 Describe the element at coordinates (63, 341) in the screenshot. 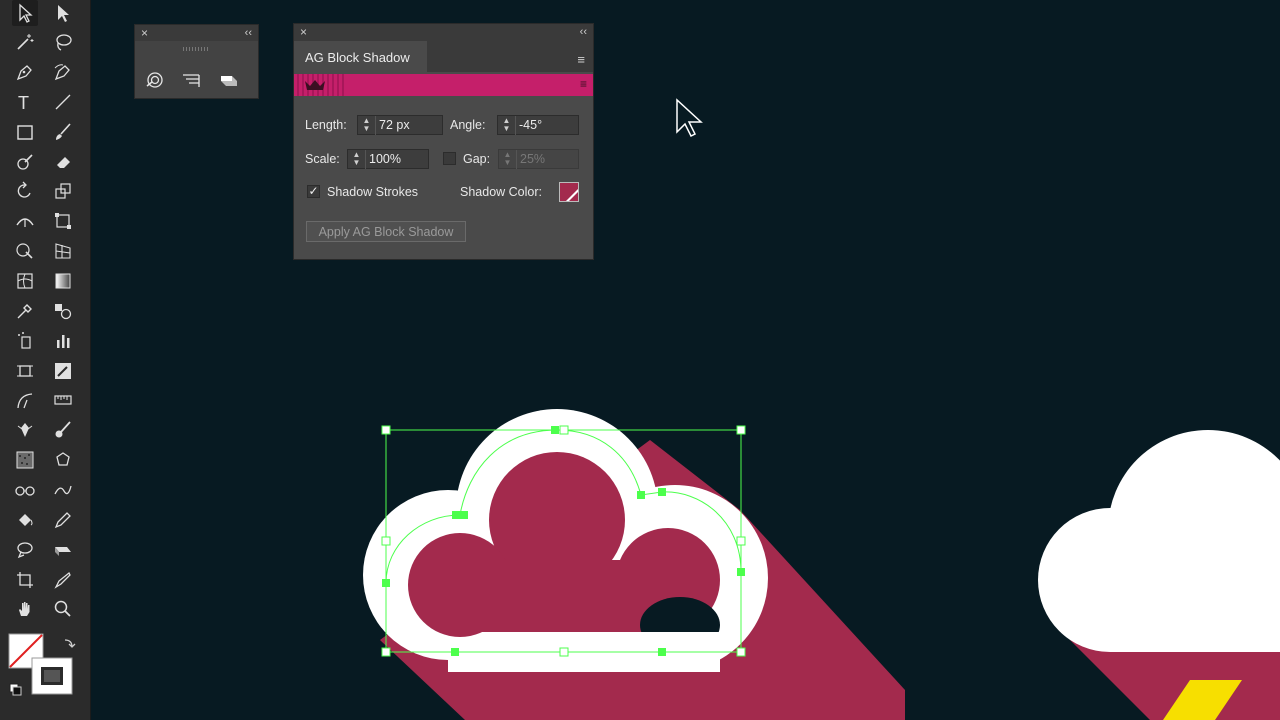

I see `column-graph-tool-icon` at that location.